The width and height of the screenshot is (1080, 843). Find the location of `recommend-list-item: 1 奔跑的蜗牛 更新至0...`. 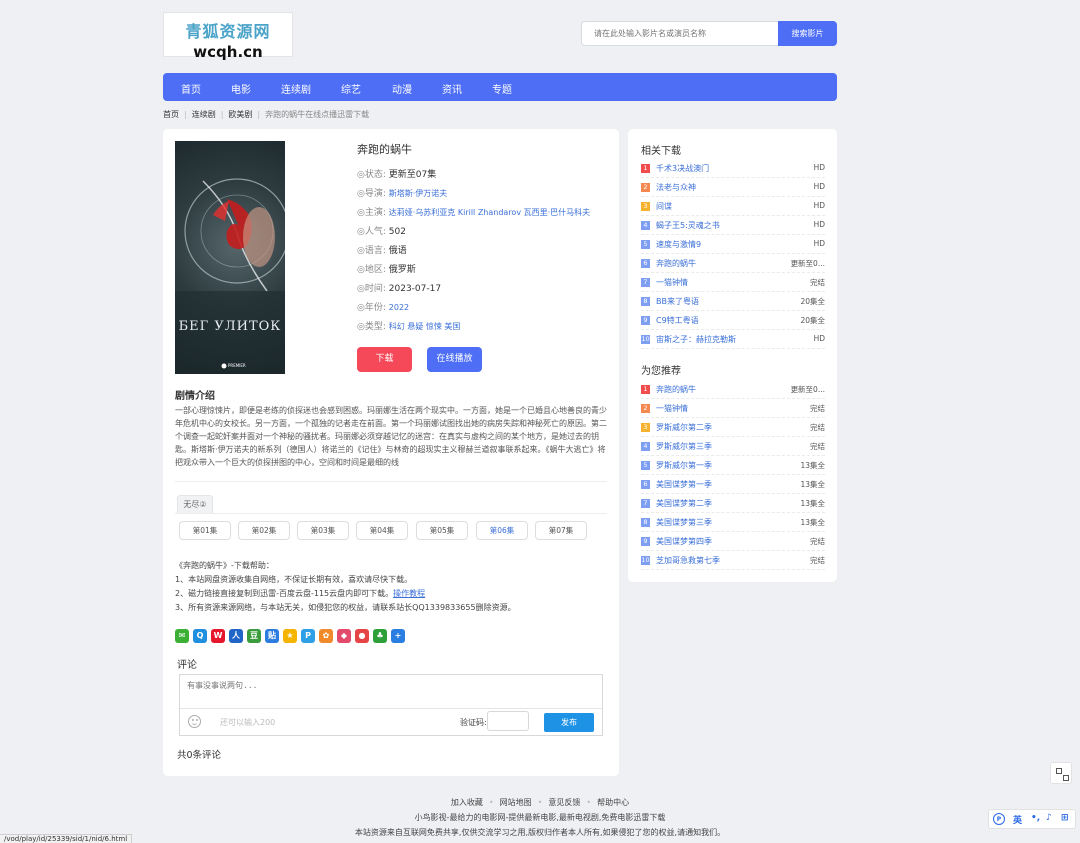

recommend-list-item: 1 奔跑的蜗牛 更新至0... is located at coordinates (733, 389).